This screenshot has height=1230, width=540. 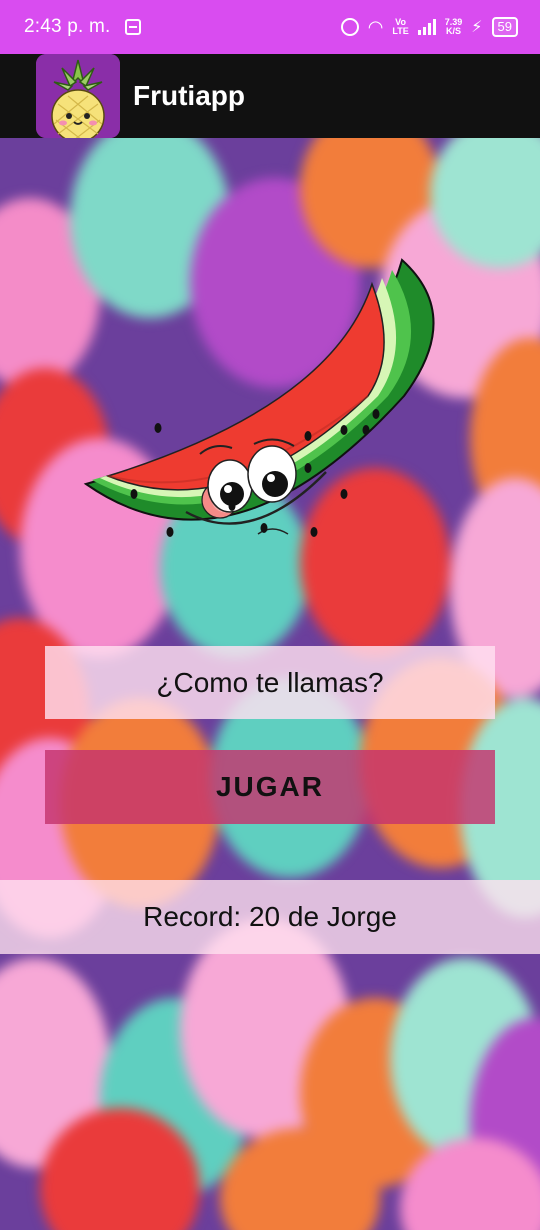 I want to click on app-title: Frutiapp, so click(x=189, y=95).